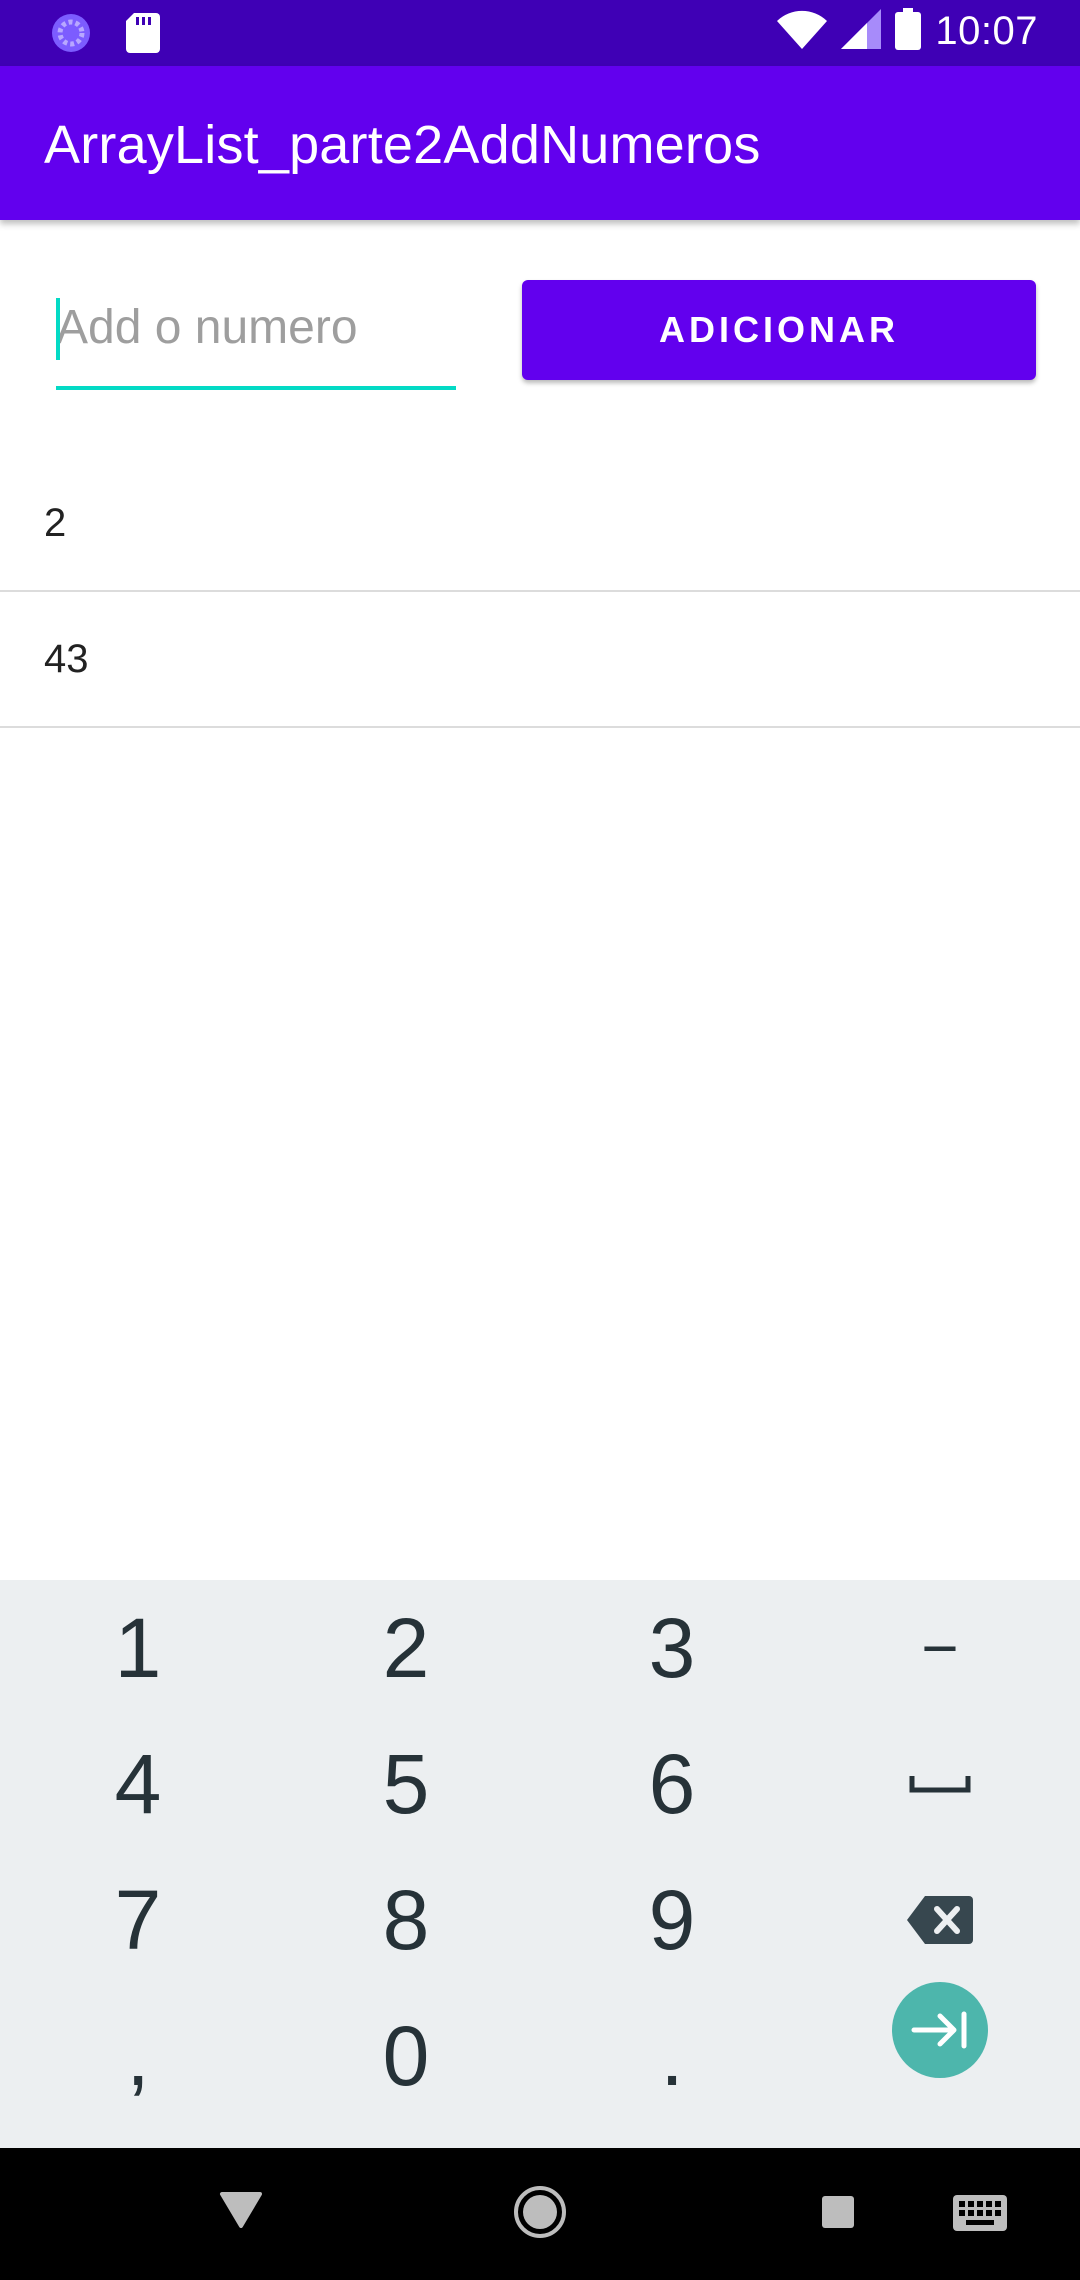 This screenshot has width=1080, height=2280. I want to click on back-icon, so click(241, 2210).